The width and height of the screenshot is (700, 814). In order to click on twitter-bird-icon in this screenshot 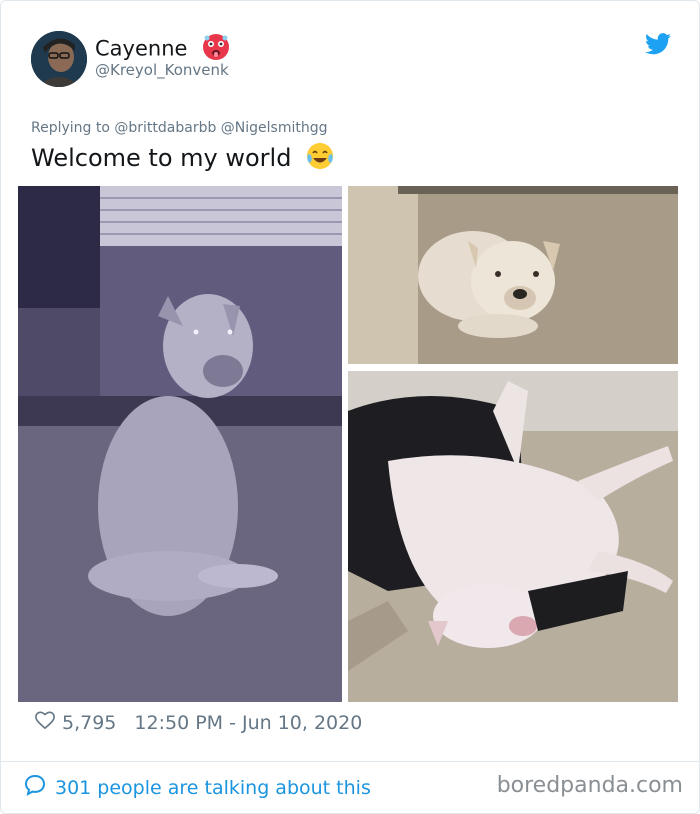, I will do `click(658, 46)`.